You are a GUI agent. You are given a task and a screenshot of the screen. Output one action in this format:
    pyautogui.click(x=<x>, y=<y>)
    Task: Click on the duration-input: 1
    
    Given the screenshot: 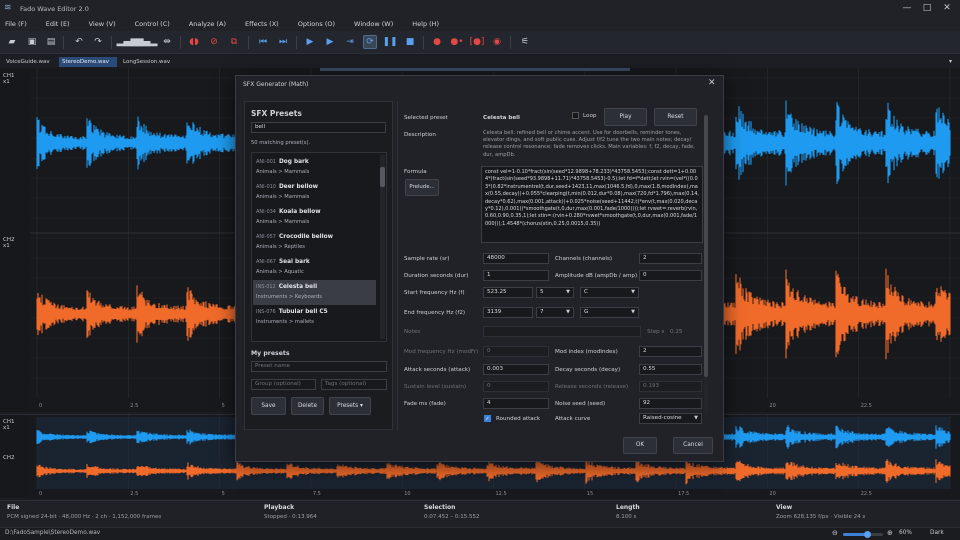 What is the action you would take?
    pyautogui.click(x=516, y=275)
    